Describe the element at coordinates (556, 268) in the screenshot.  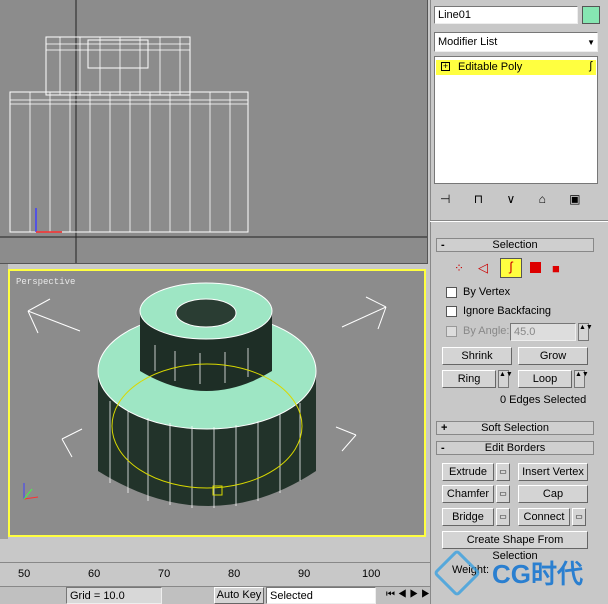
I see `element-icon: ■` at that location.